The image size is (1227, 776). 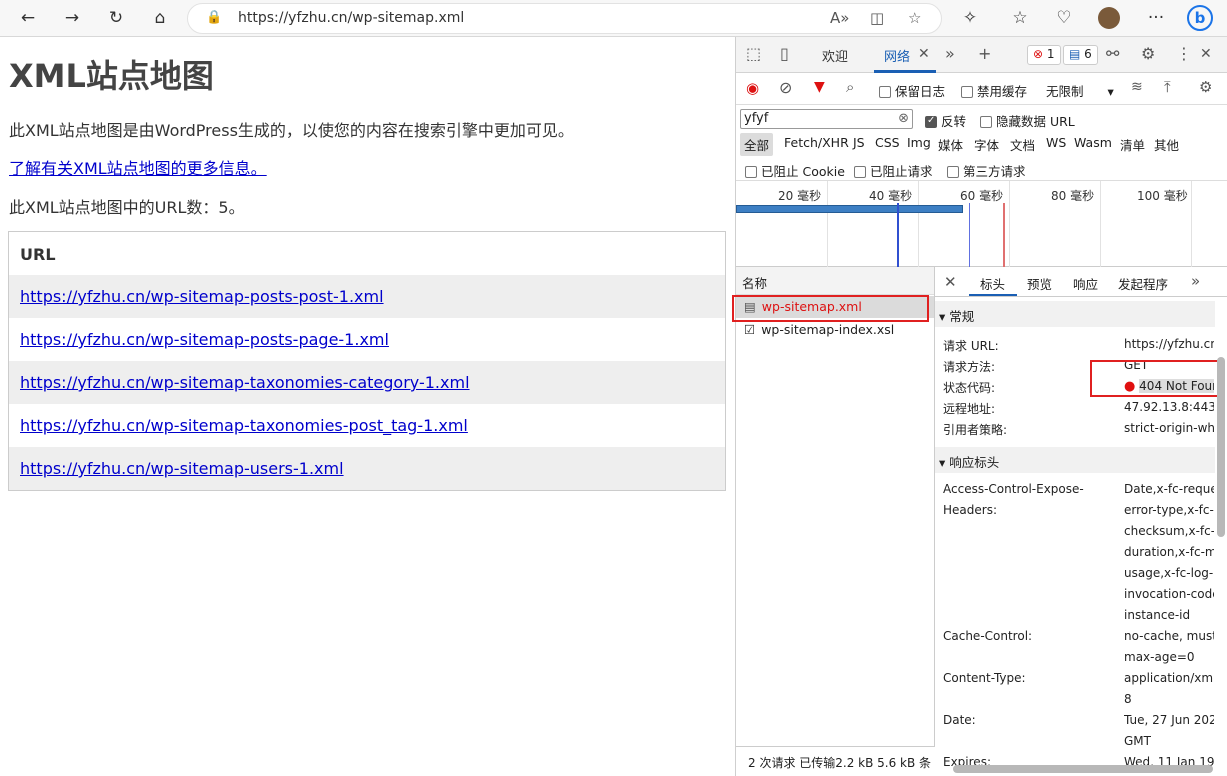 What do you see at coordinates (859, 142) in the screenshot?
I see `type-filter-js: JS` at bounding box center [859, 142].